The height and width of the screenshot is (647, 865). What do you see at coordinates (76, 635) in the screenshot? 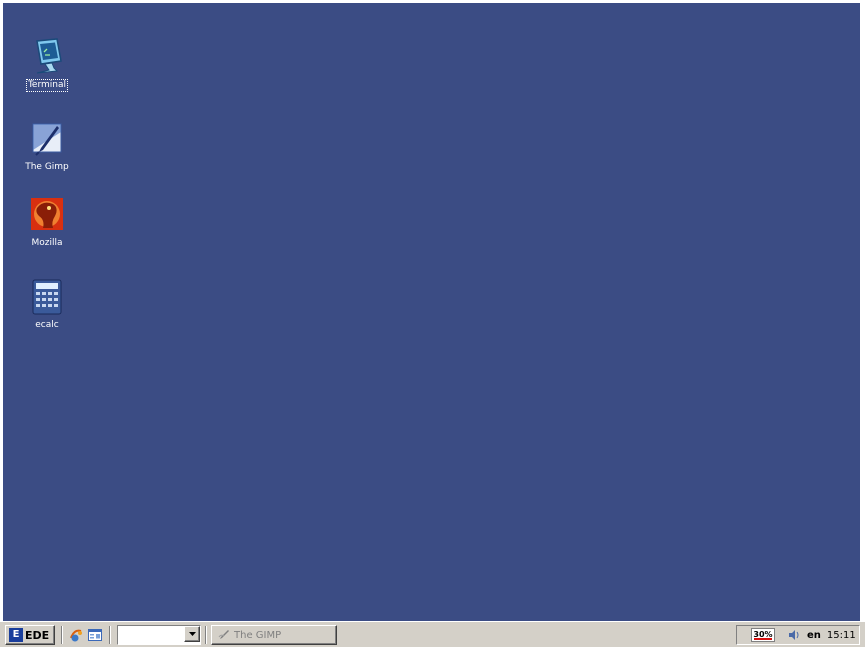
I see `browser-icon` at bounding box center [76, 635].